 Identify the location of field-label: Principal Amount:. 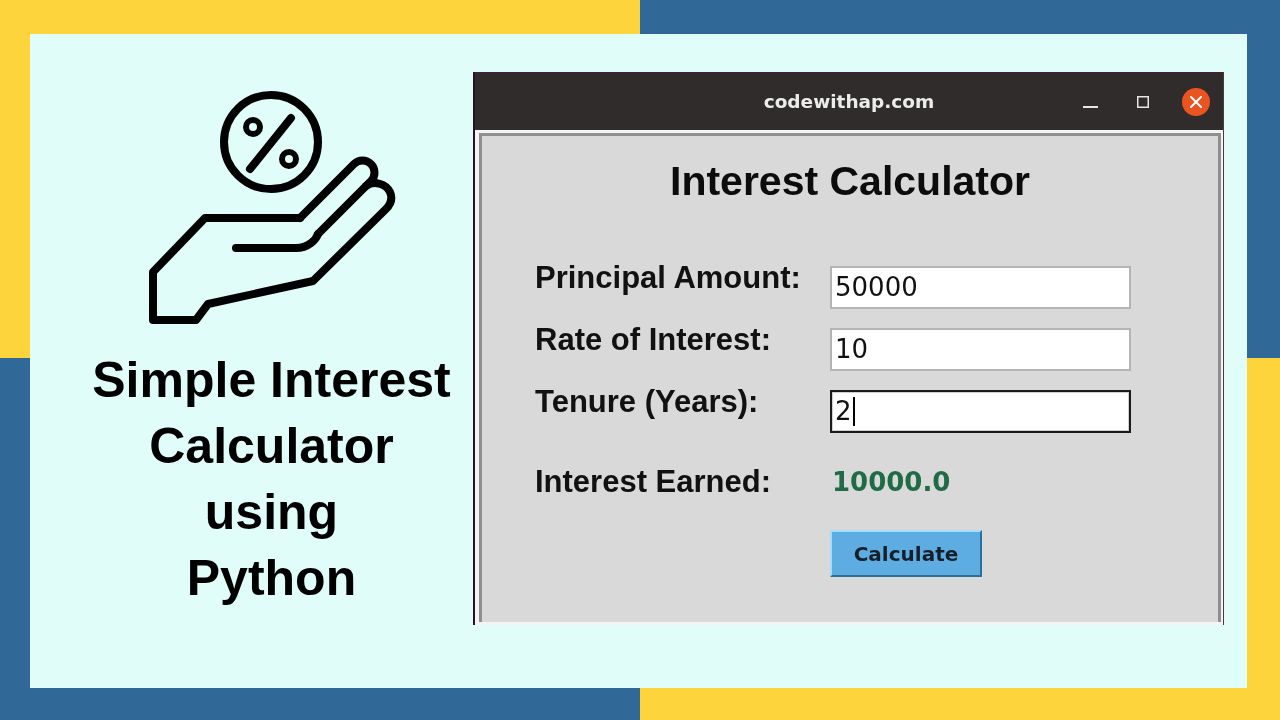
(668, 278).